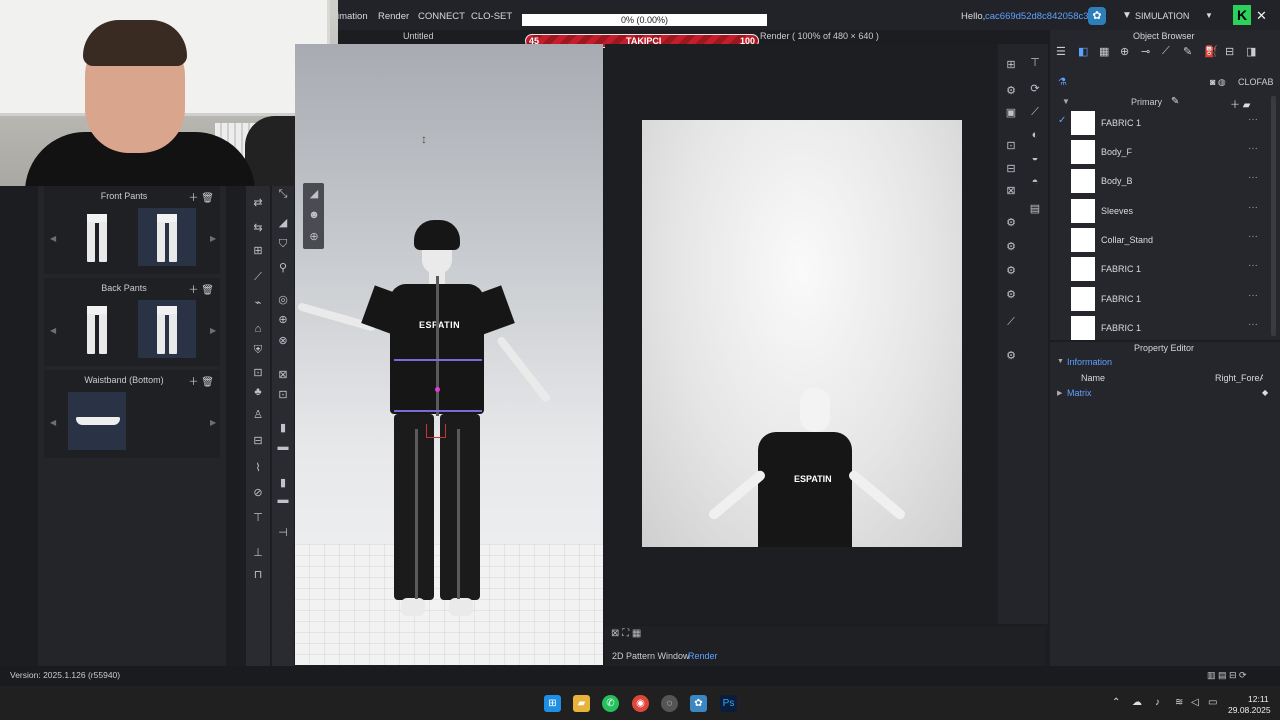 The width and height of the screenshot is (1280, 720). Describe the element at coordinates (258, 372) in the screenshot. I see `tool-icon: ⊡` at that location.